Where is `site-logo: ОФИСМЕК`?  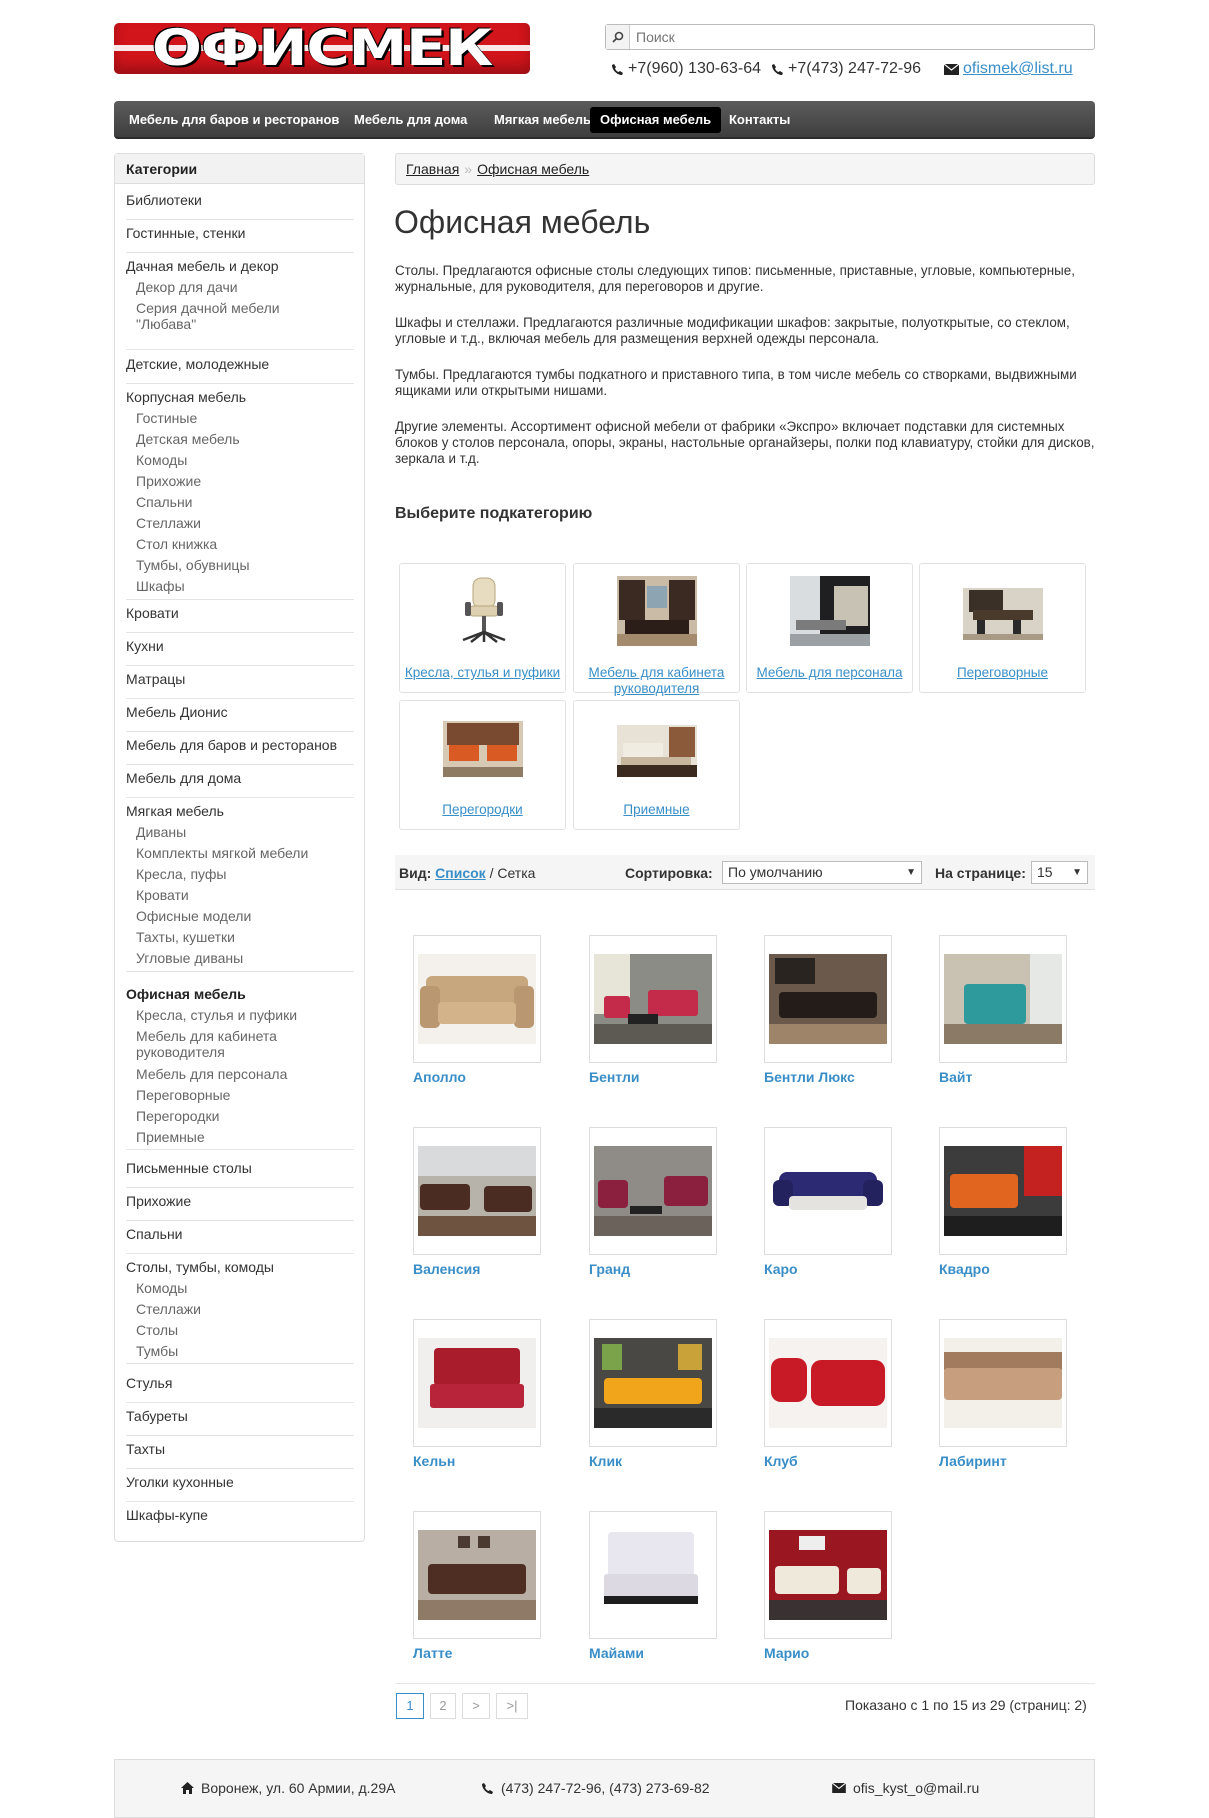
site-logo: ОФИСМЕК is located at coordinates (322, 48).